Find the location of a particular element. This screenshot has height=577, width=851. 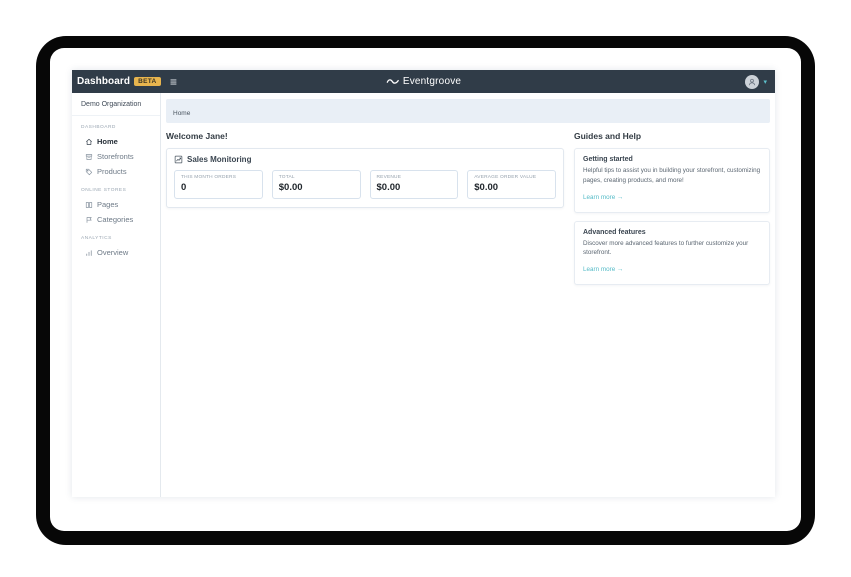

navbar-right: ▾ is located at coordinates (756, 81).